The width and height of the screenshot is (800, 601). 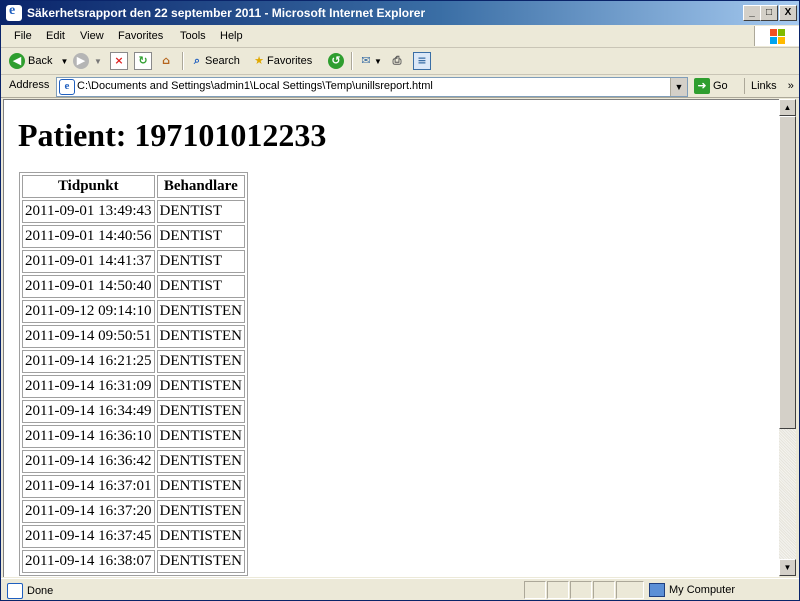 I want to click on address-label: Address, so click(x=29, y=85).